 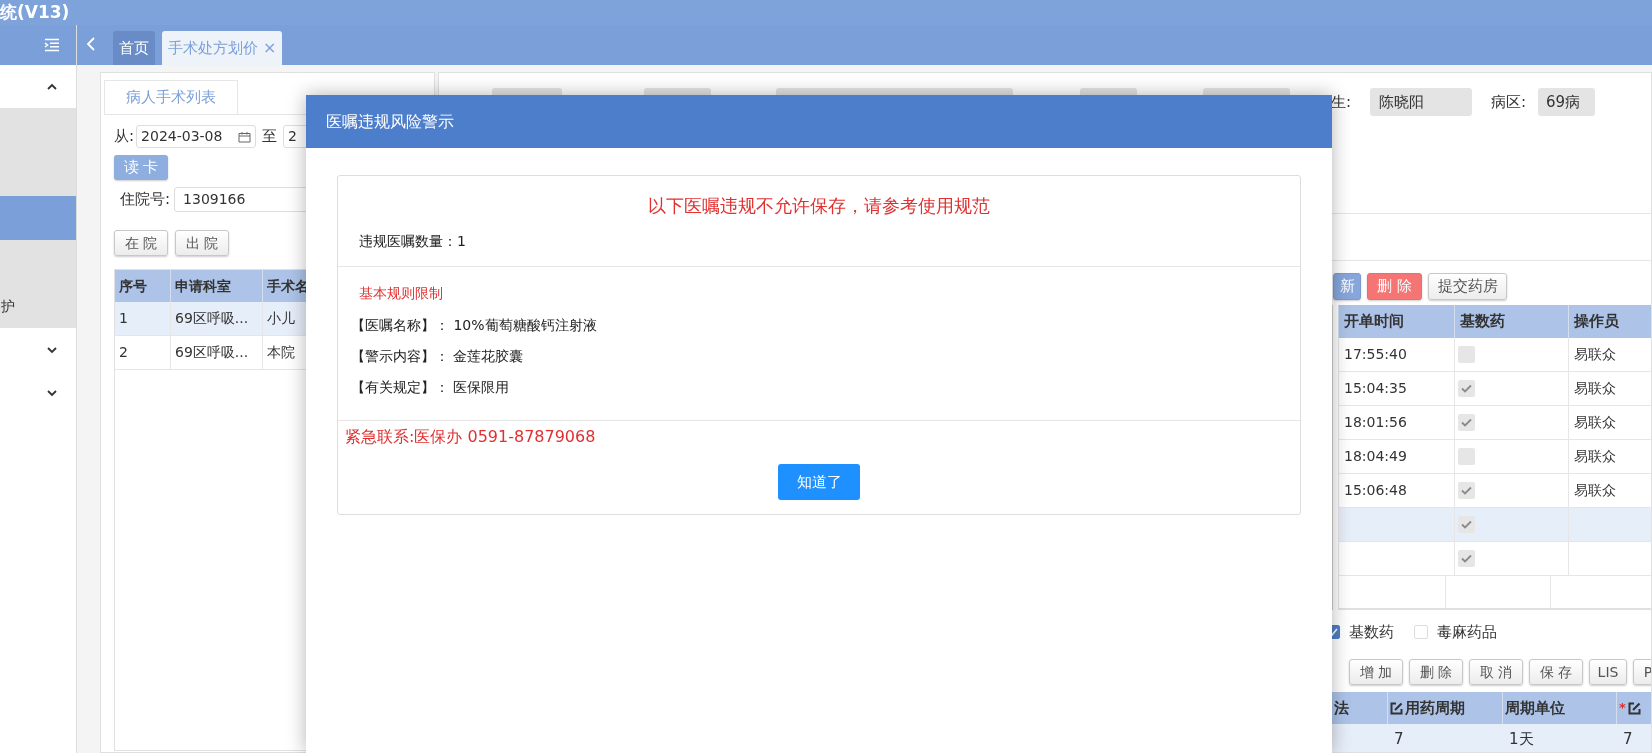 What do you see at coordinates (1421, 102) in the screenshot?
I see `doctor-field: 陈晓阳` at bounding box center [1421, 102].